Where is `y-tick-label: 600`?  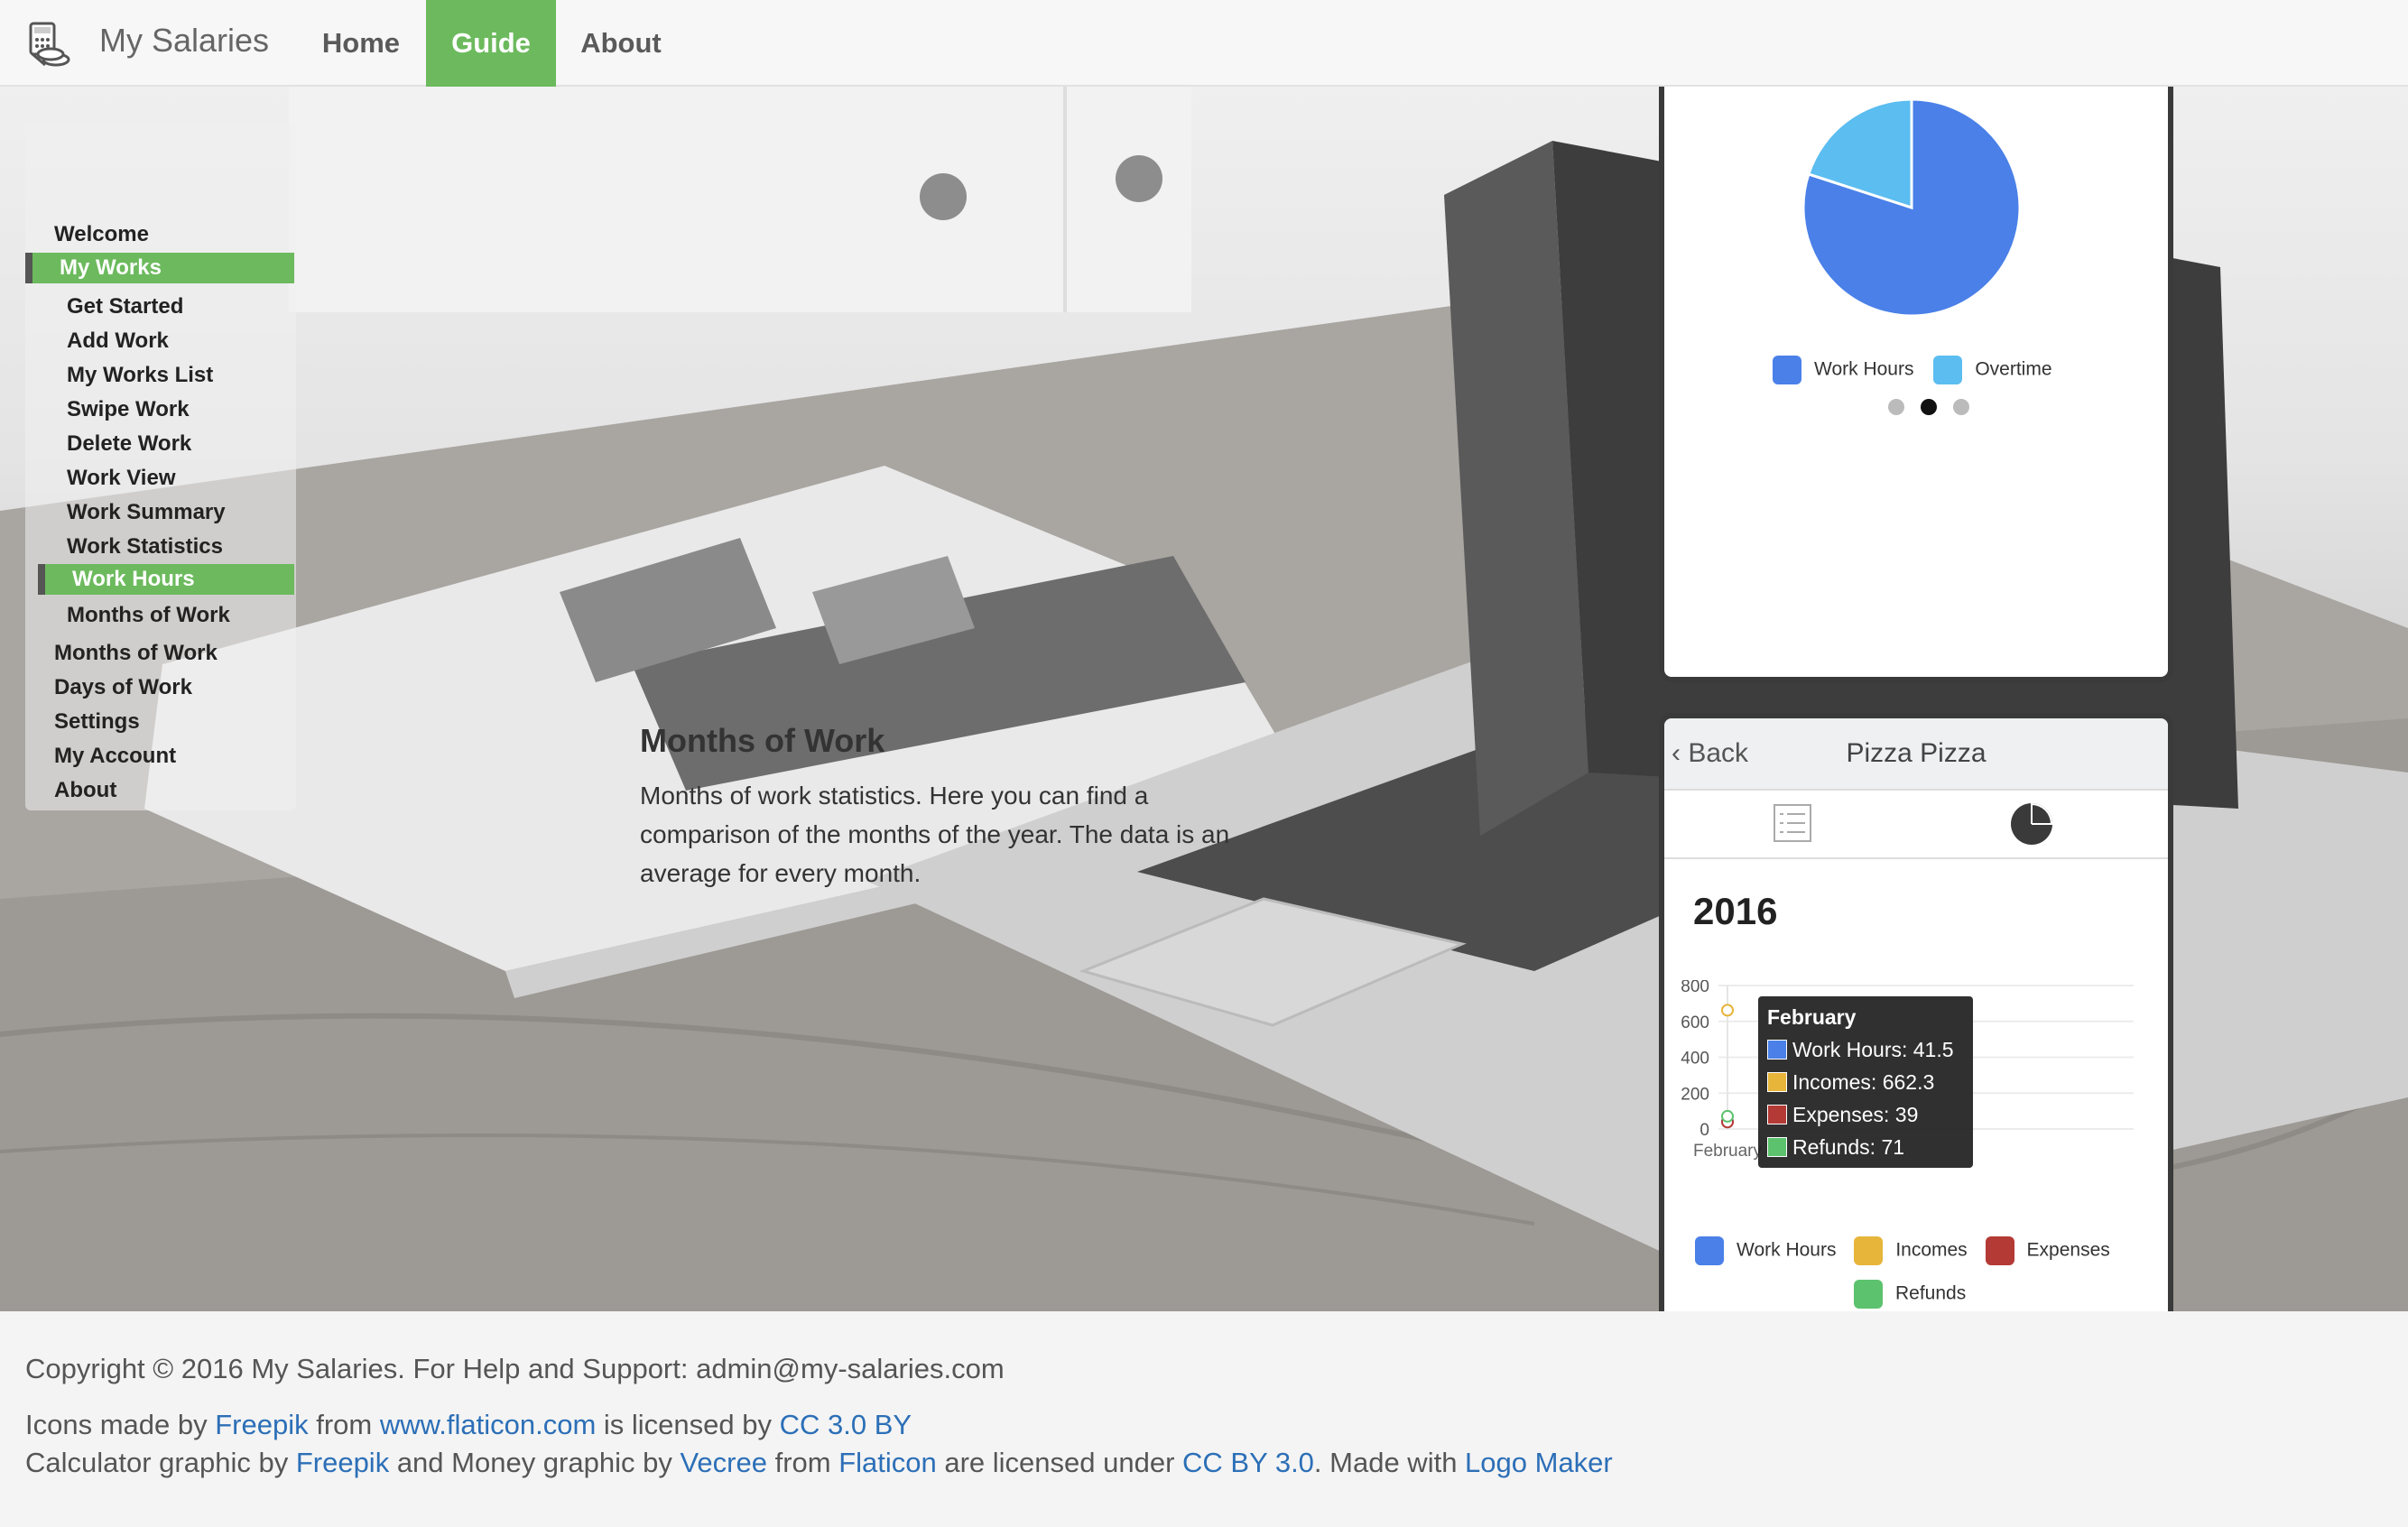 y-tick-label: 600 is located at coordinates (1695, 1023).